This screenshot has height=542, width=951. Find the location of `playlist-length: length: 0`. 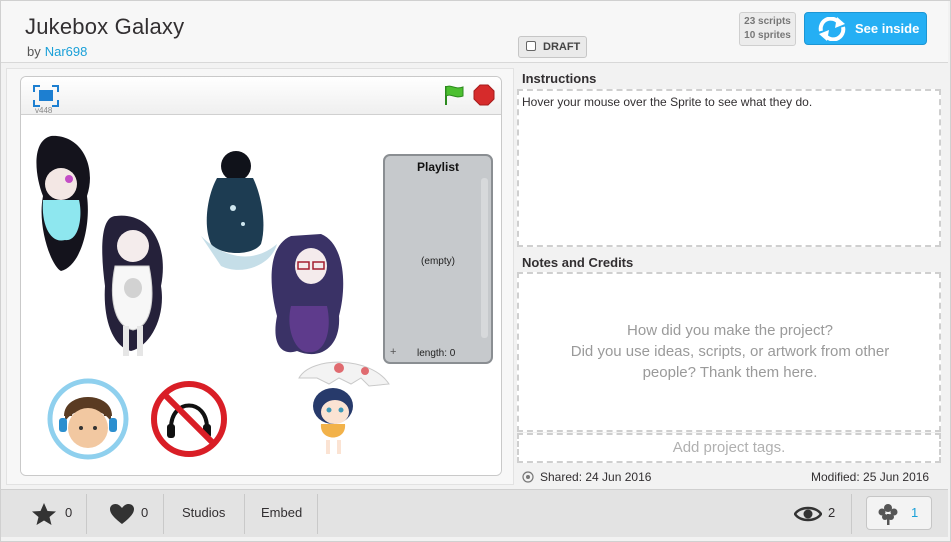

playlist-length: length: 0 is located at coordinates (436, 353).